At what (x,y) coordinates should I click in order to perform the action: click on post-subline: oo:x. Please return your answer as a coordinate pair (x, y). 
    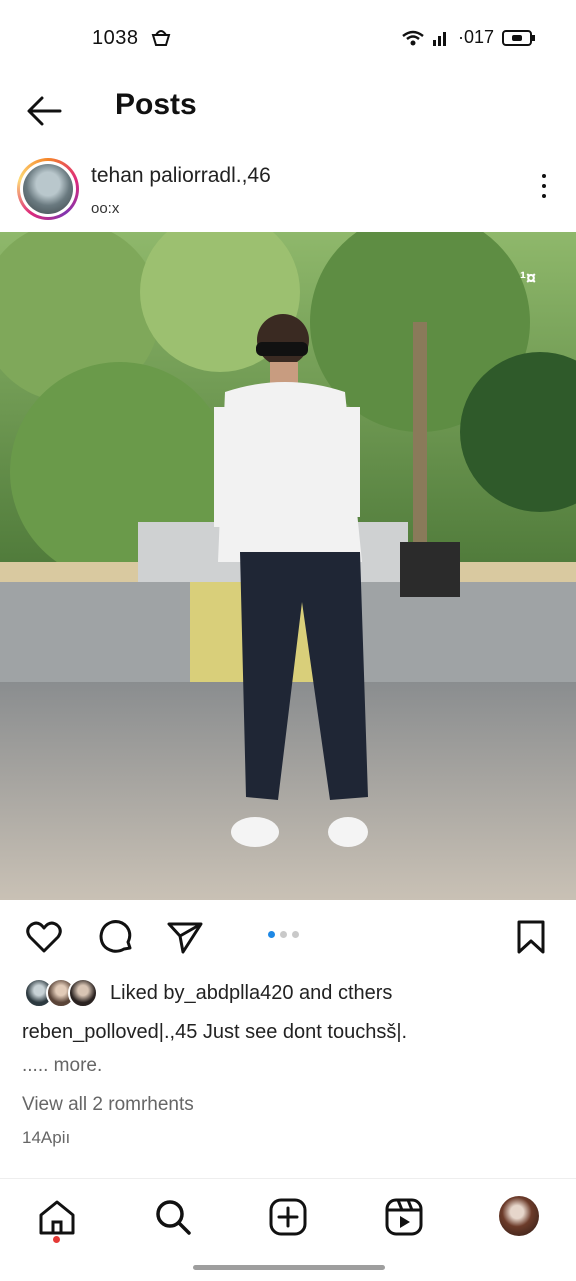
    Looking at the image, I should click on (105, 208).